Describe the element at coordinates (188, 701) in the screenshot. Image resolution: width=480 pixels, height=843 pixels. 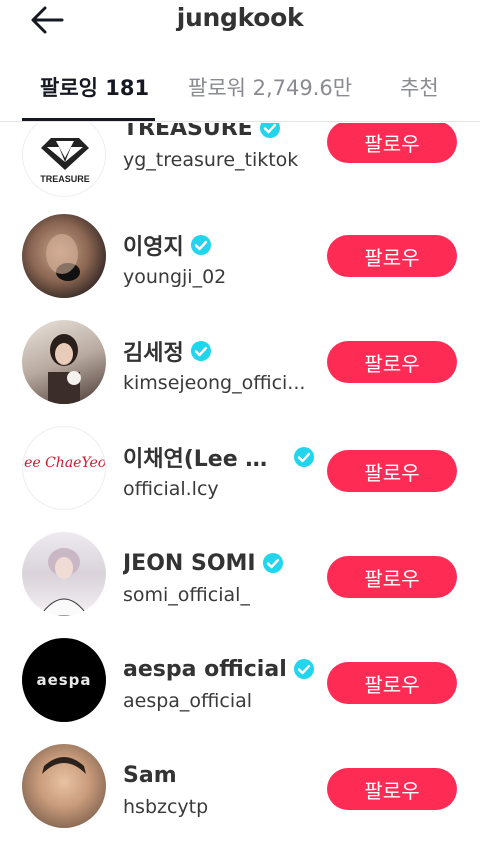
I see `user-handle: aespa_official` at that location.